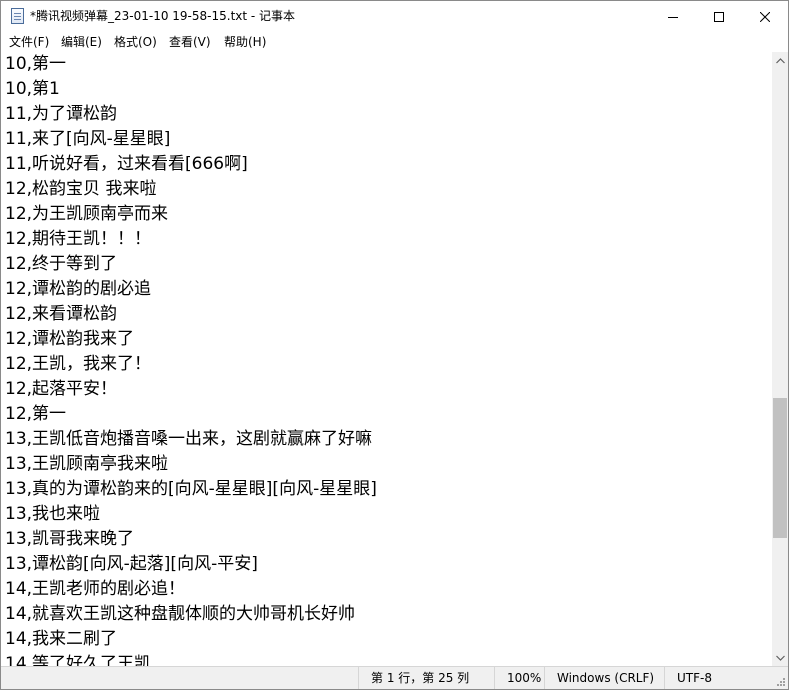 Image resolution: width=789 pixels, height=690 pixels. I want to click on text-line: 11,为了谭松韵, so click(61, 114).